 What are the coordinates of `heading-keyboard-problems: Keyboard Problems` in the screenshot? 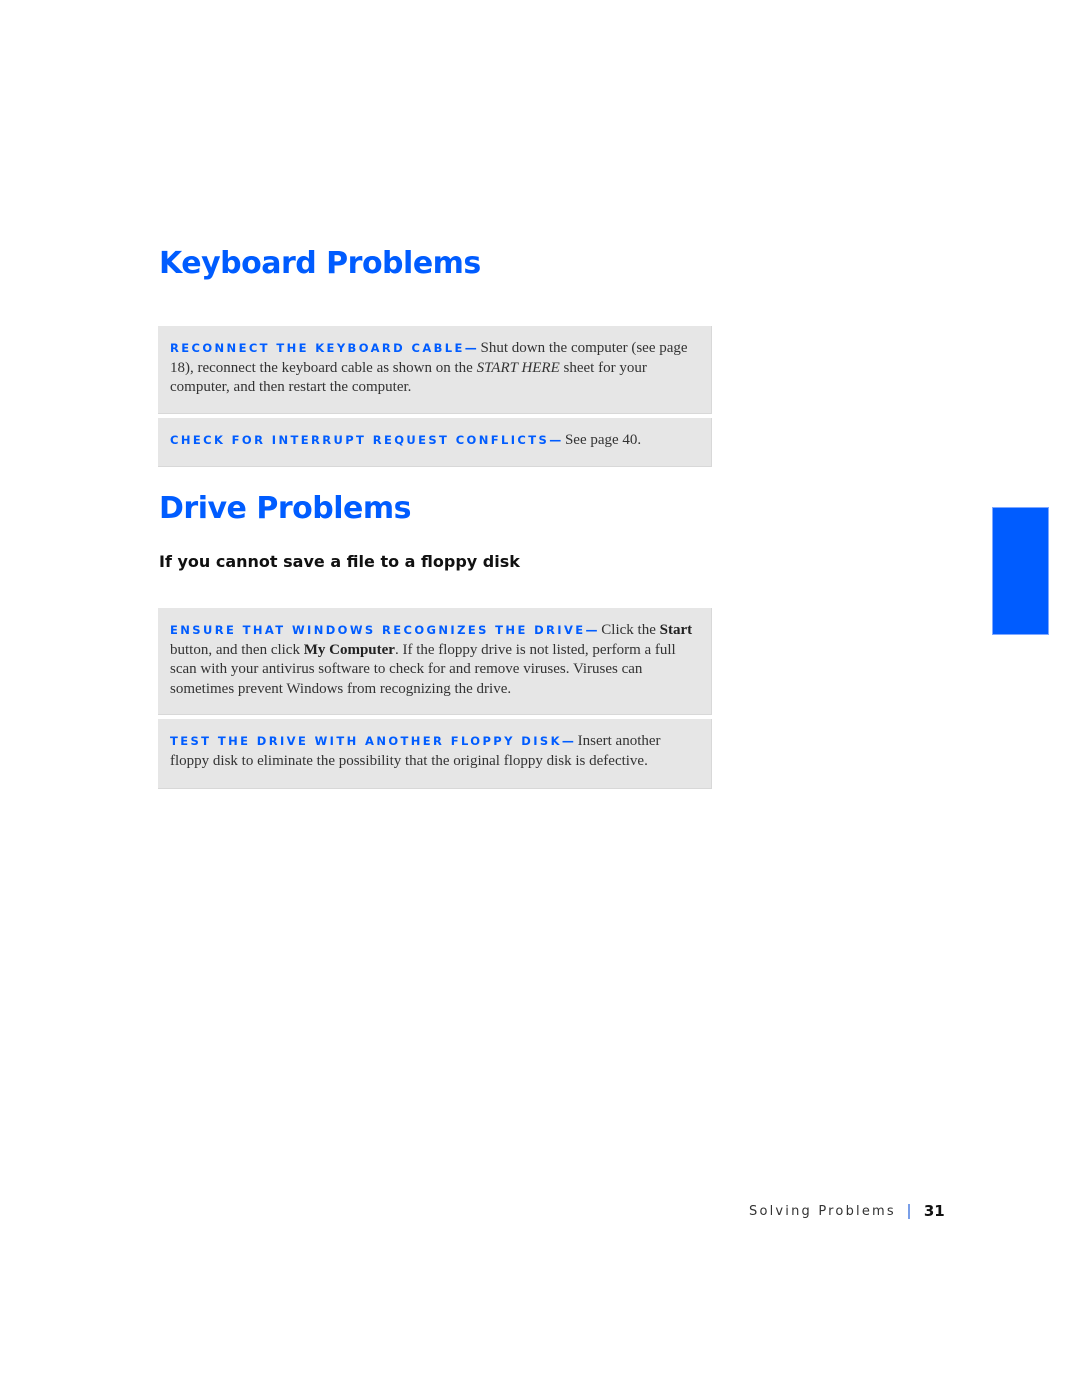 It's located at (320, 263).